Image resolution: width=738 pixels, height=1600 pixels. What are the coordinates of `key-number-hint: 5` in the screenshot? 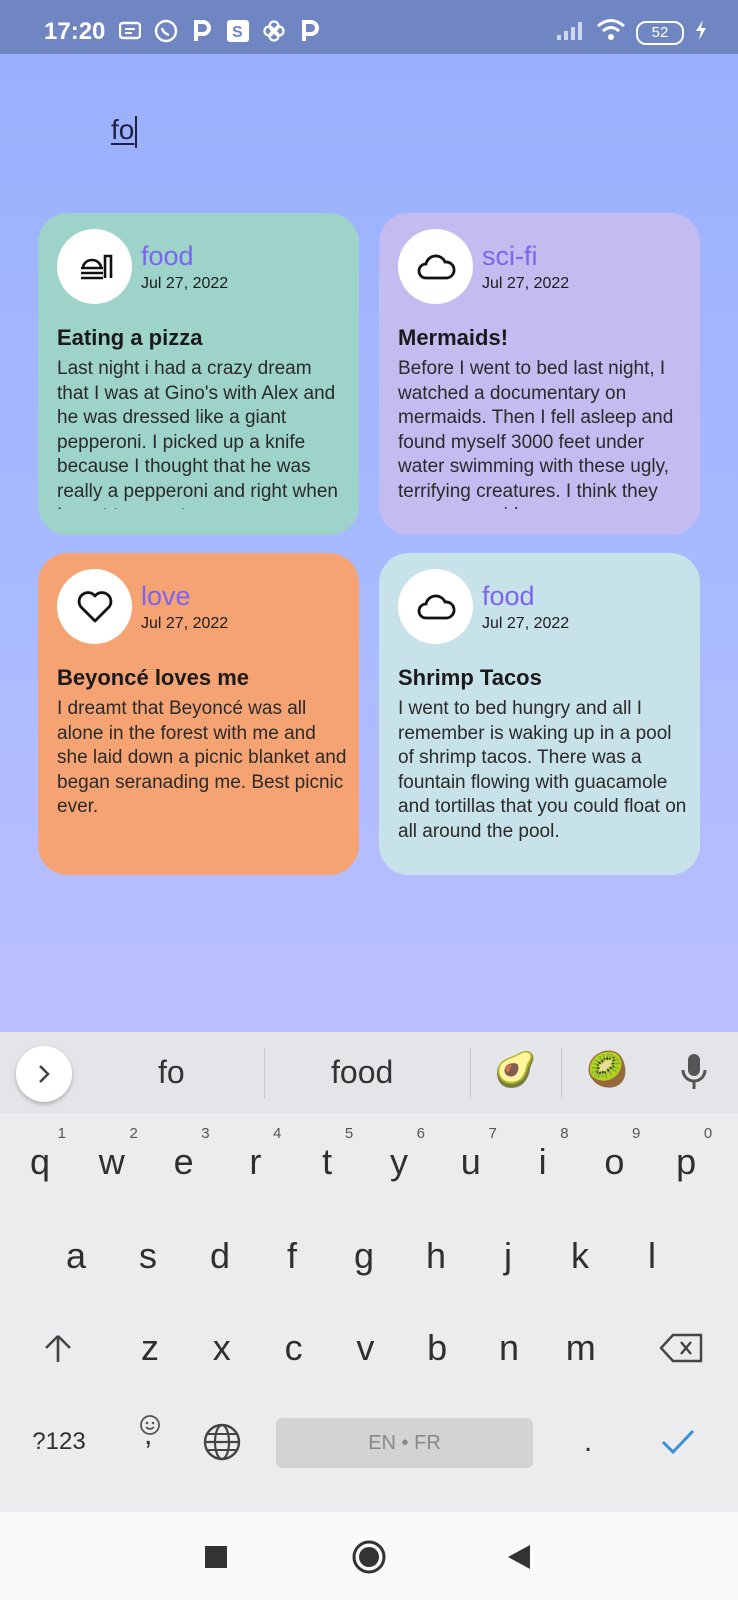 It's located at (349, 1133).